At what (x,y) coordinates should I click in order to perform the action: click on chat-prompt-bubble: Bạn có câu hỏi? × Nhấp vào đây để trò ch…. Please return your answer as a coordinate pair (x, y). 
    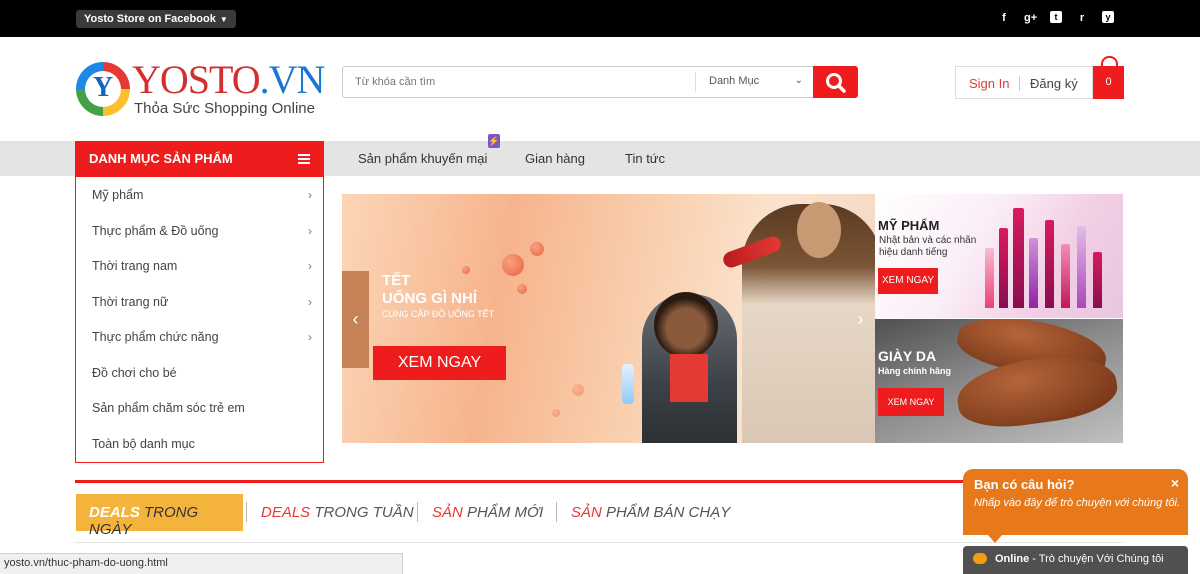
    Looking at the image, I should click on (1075, 502).